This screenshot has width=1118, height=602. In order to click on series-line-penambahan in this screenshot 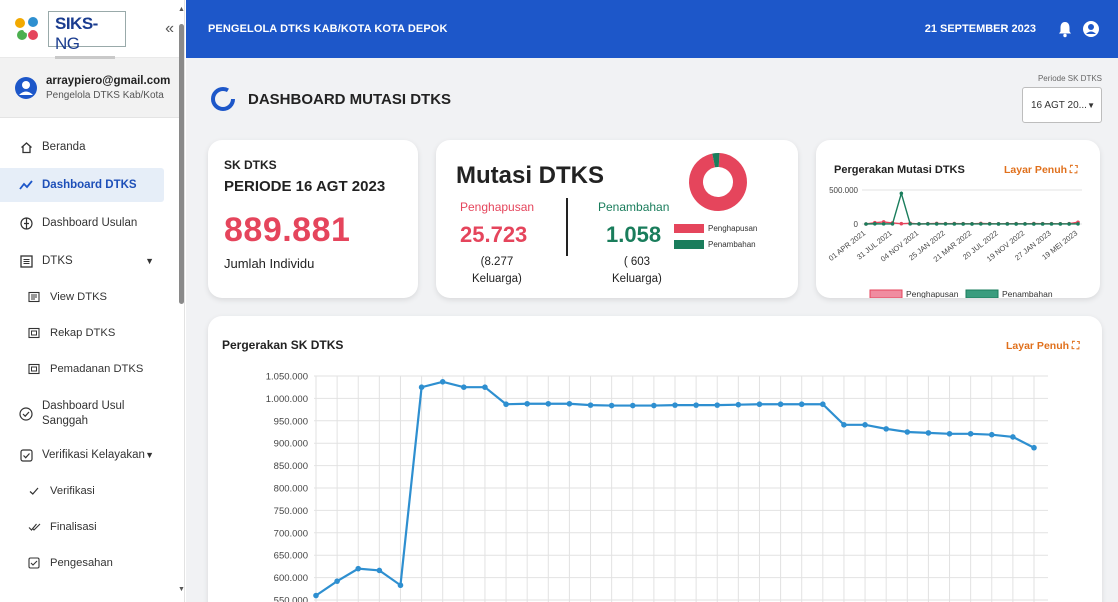, I will do `click(972, 207)`.